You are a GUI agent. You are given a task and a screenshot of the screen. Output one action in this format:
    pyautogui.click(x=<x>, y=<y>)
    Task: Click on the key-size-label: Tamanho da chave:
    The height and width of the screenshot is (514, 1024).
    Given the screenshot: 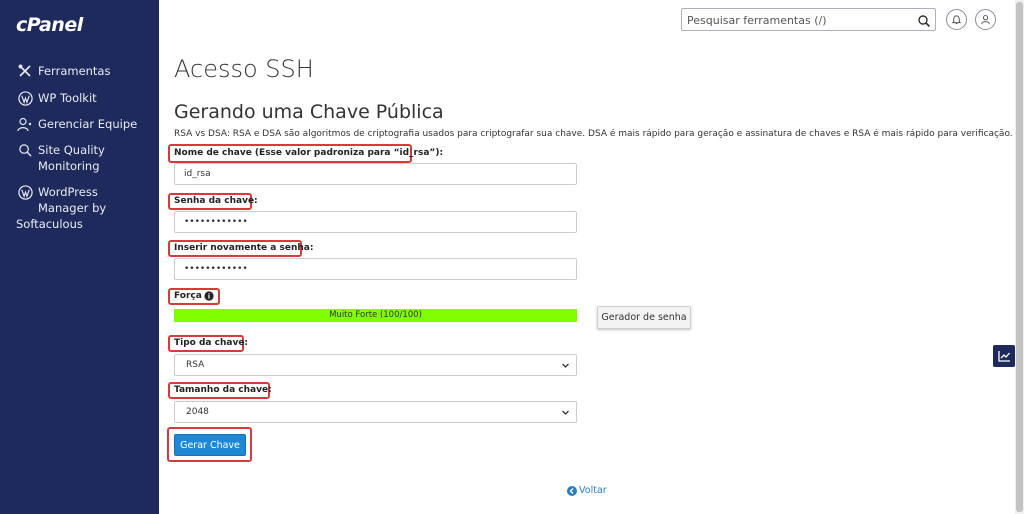 What is the action you would take?
    pyautogui.click(x=223, y=390)
    